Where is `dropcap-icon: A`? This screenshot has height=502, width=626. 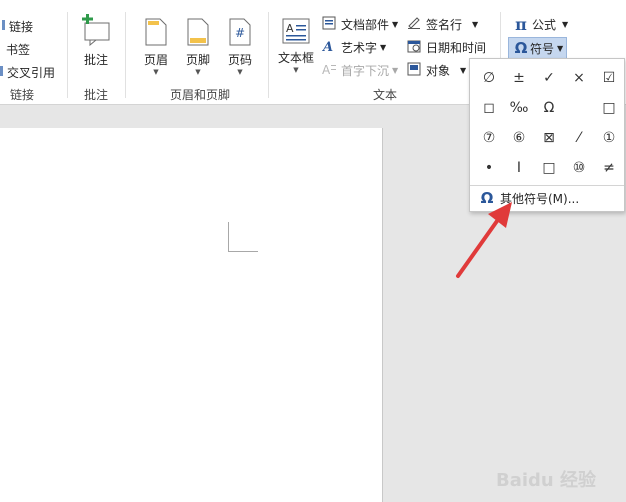 dropcap-icon: A is located at coordinates (330, 70).